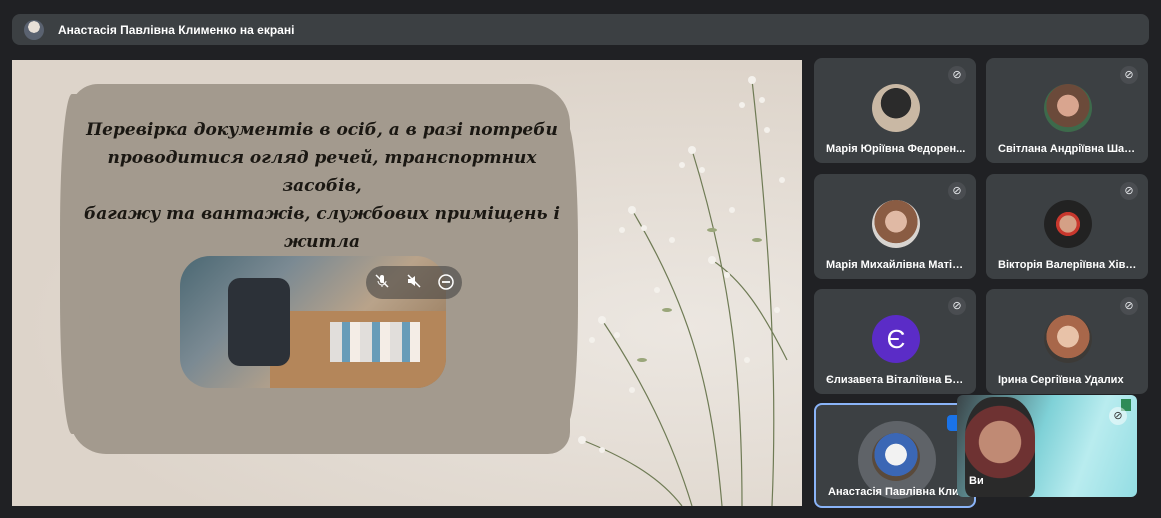 This screenshot has width=1161, height=518. I want to click on participant-tile: ⊘ Ірина Сергіївна Удалих, so click(1067, 341).